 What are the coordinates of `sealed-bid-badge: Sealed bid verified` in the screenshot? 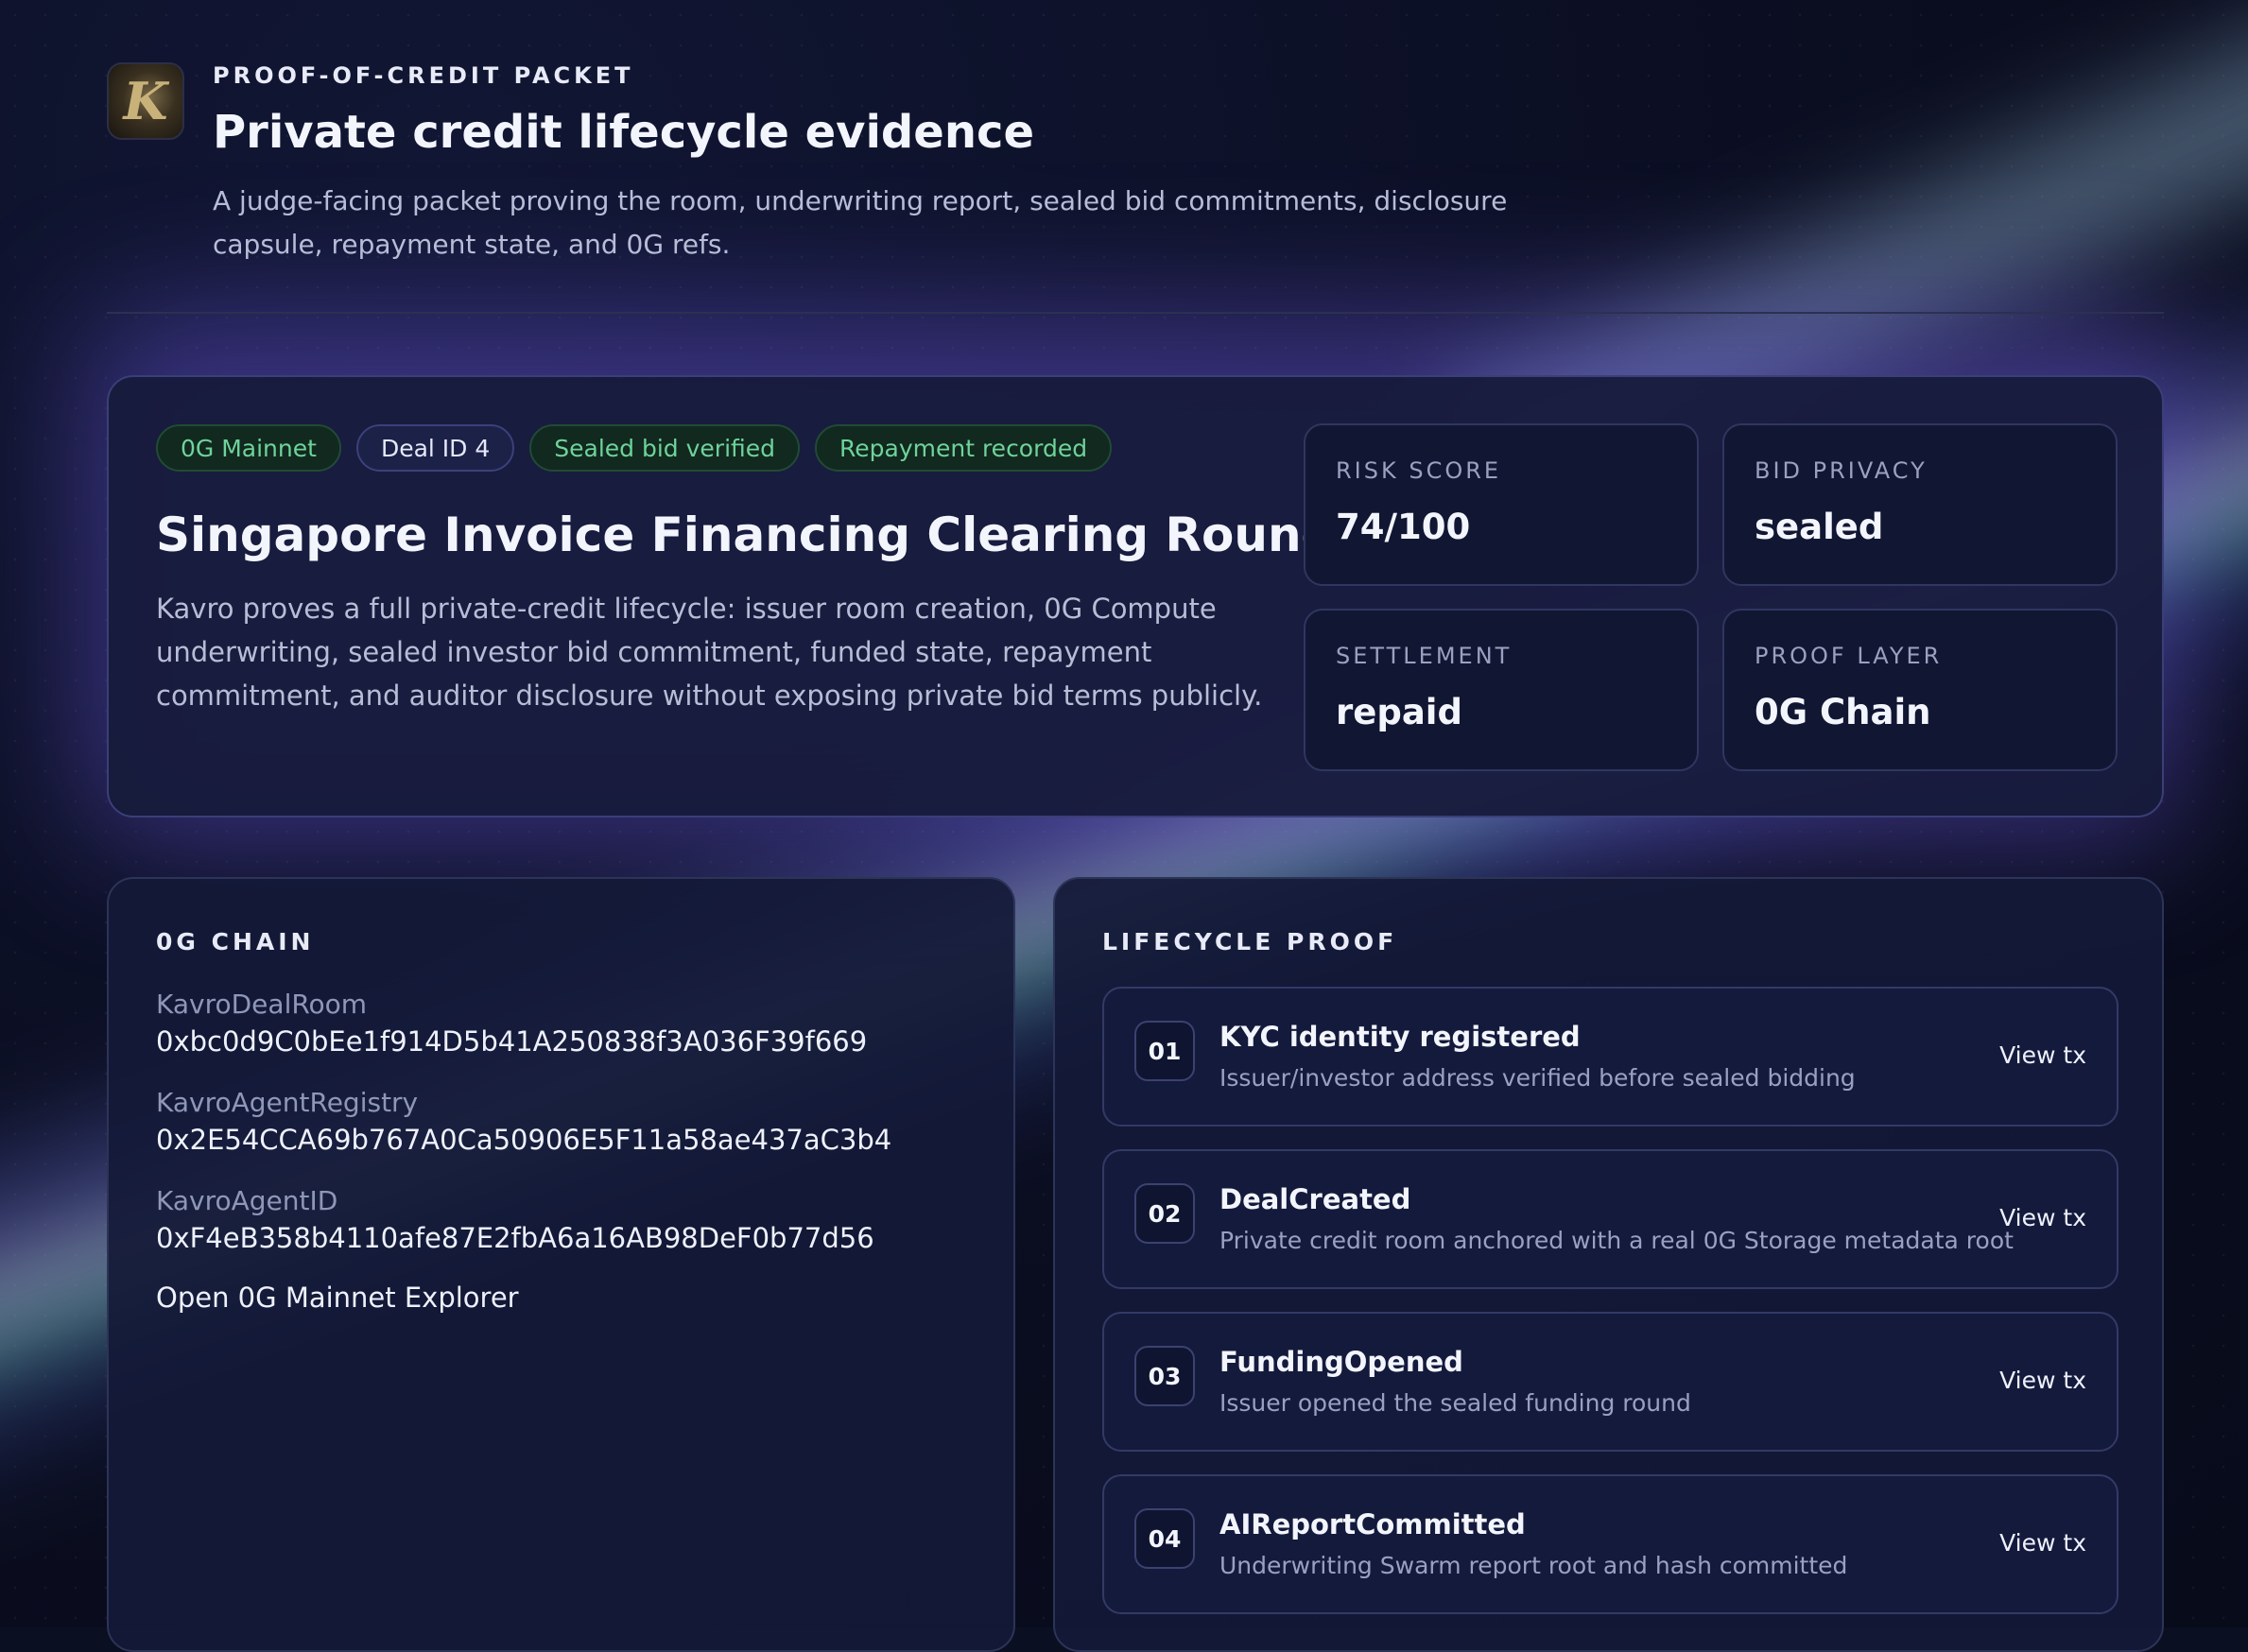 It's located at (665, 448).